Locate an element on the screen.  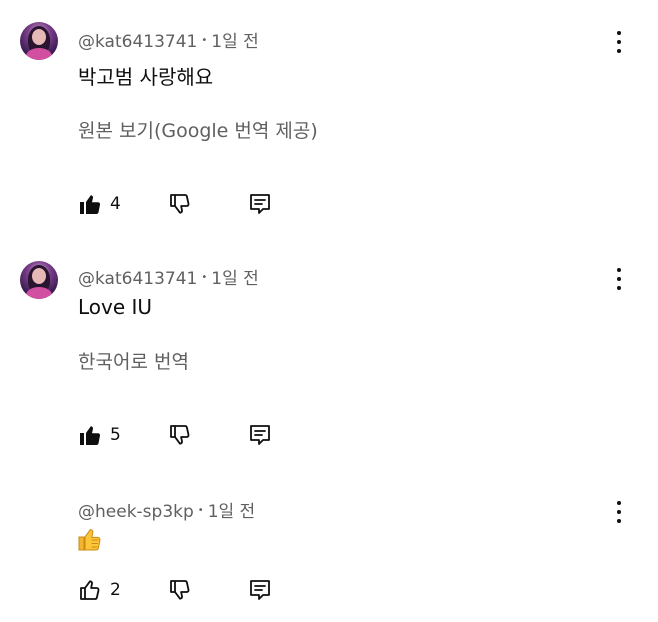
comment-actions: 5 is located at coordinates (188, 435).